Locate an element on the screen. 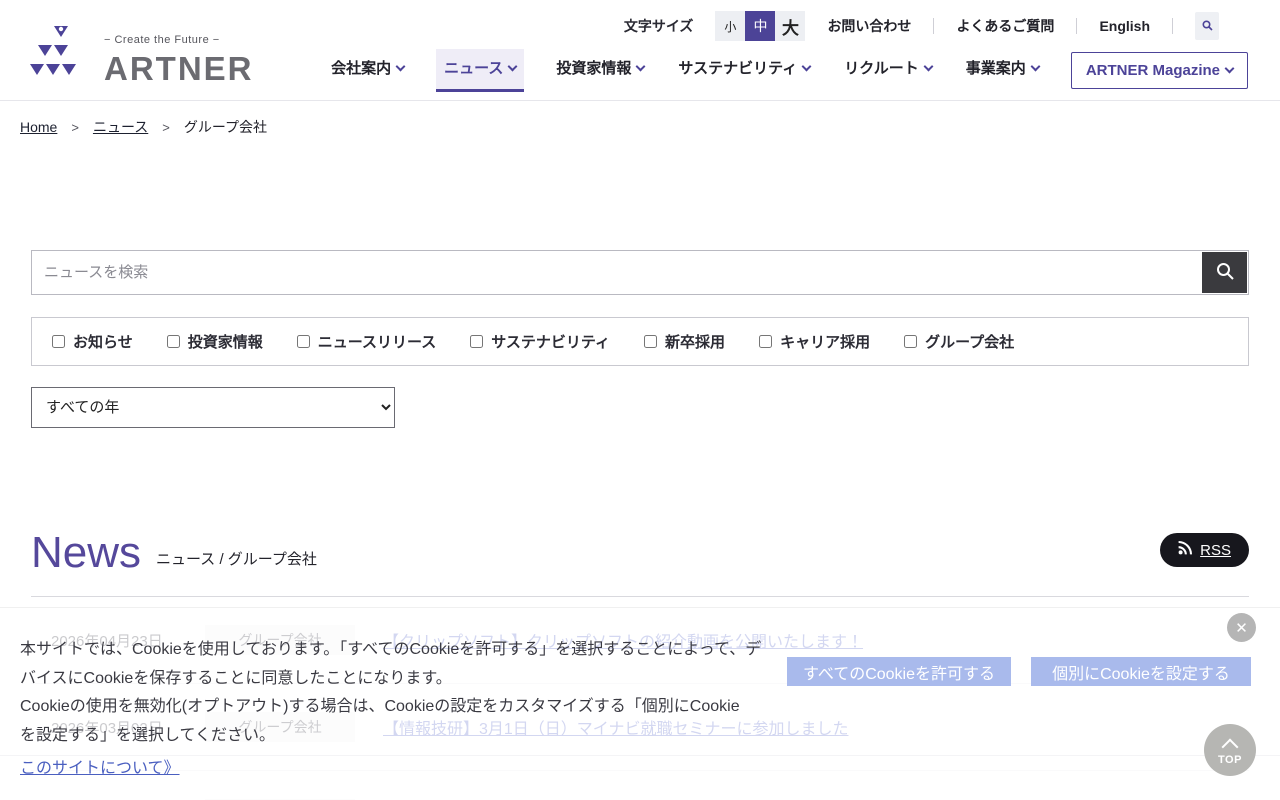 Image resolution: width=1280 pixels, height=800 pixels. rss-button: RSS is located at coordinates (1204, 550).